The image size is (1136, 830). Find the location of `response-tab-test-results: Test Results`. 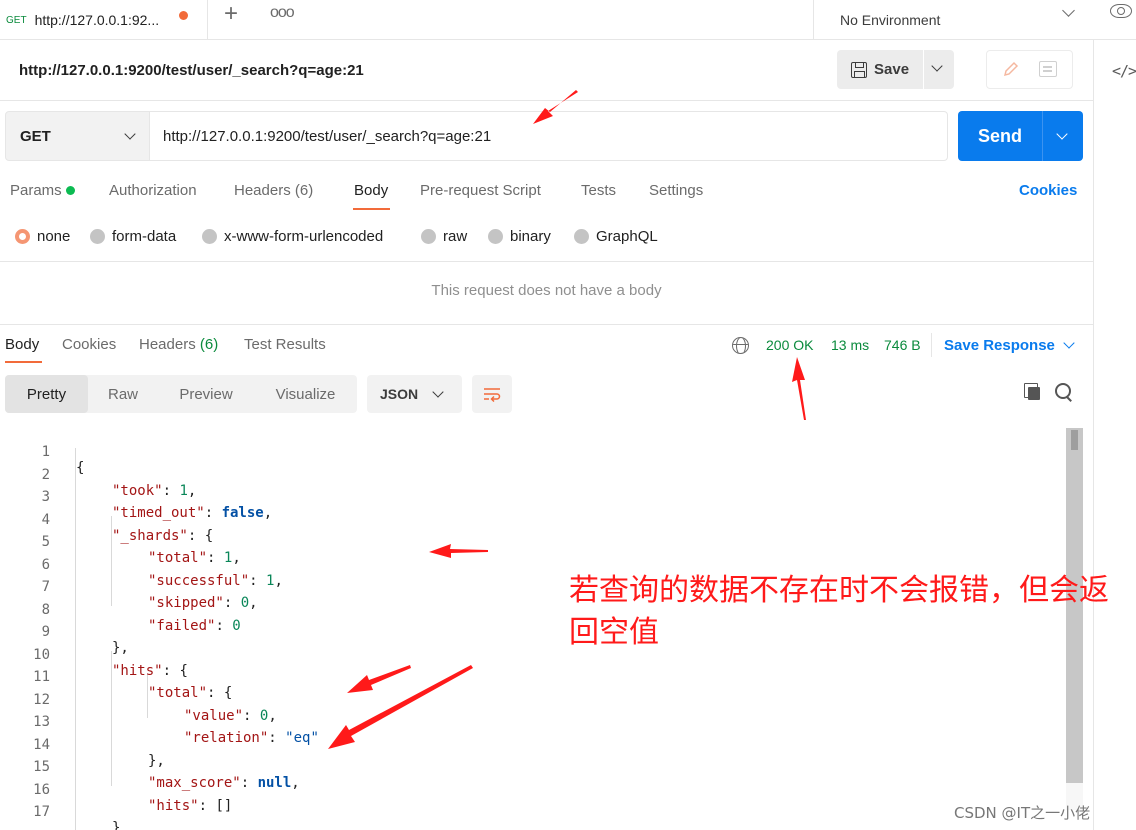

response-tab-test-results: Test Results is located at coordinates (285, 344).